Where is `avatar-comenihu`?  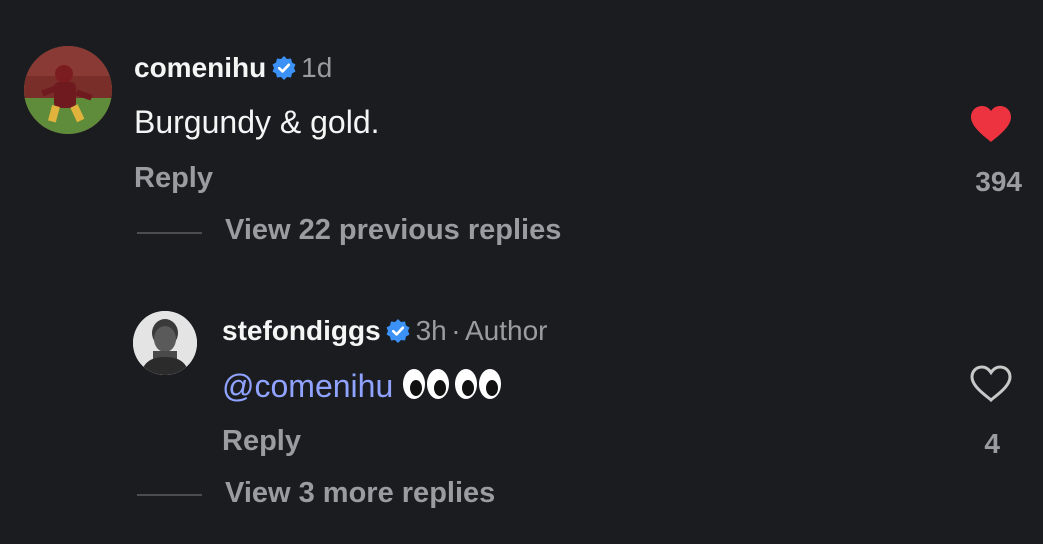 avatar-comenihu is located at coordinates (68, 90).